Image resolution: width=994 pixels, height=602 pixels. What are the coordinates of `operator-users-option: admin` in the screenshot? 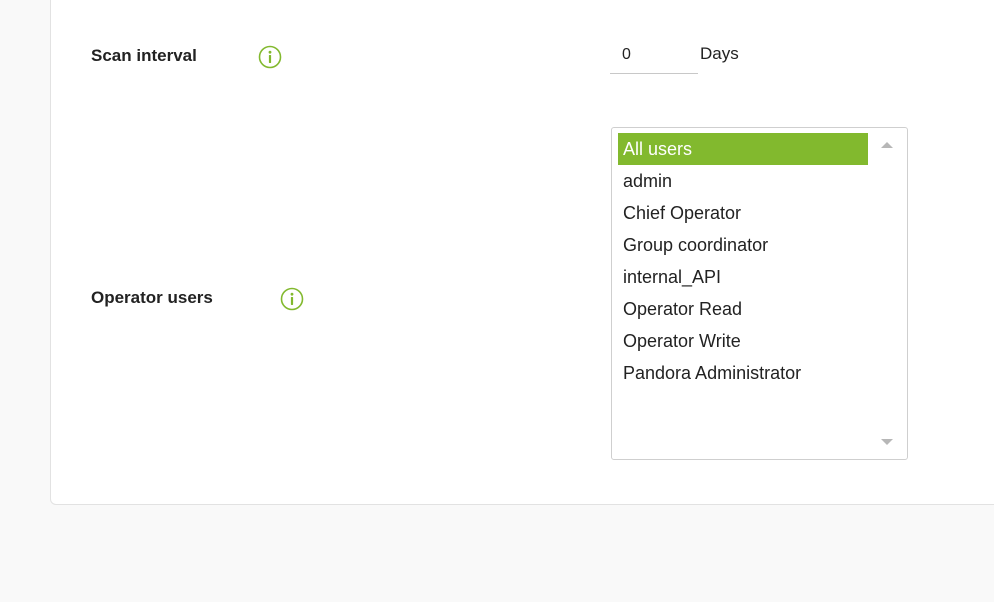 It's located at (743, 181).